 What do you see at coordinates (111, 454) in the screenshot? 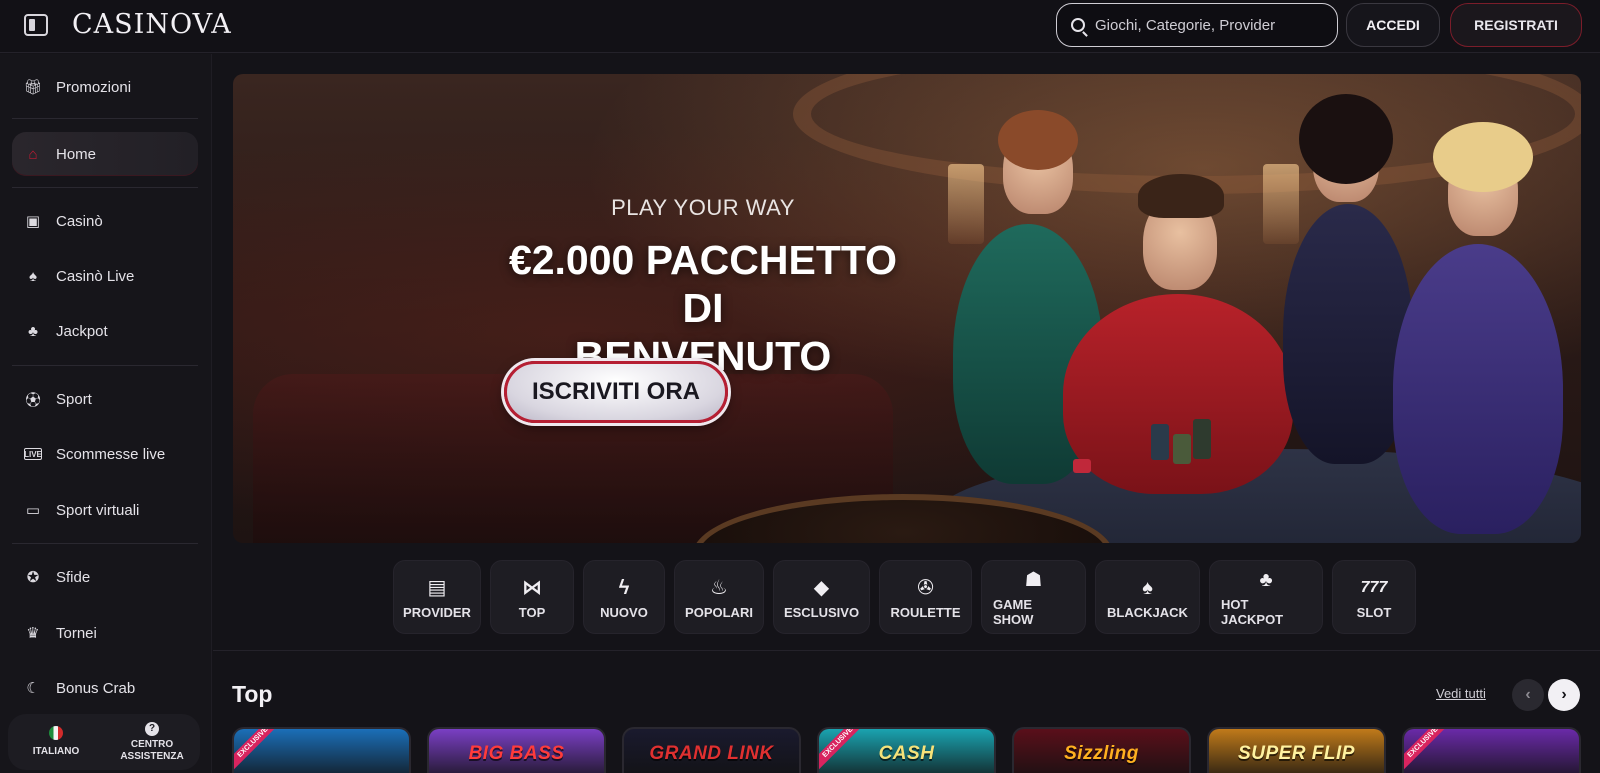
I see `sidebar-item-label: Scommesse live` at bounding box center [111, 454].